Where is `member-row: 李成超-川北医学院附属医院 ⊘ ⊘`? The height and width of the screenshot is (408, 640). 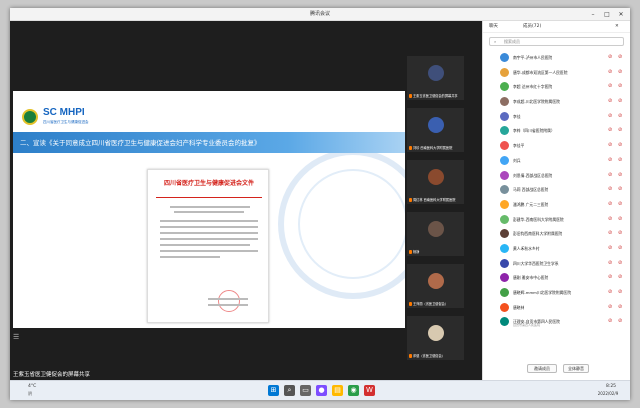
member-row: 李成超-川北医学院附属医院 ⊘ ⊘ is located at coordinates (556, 101).